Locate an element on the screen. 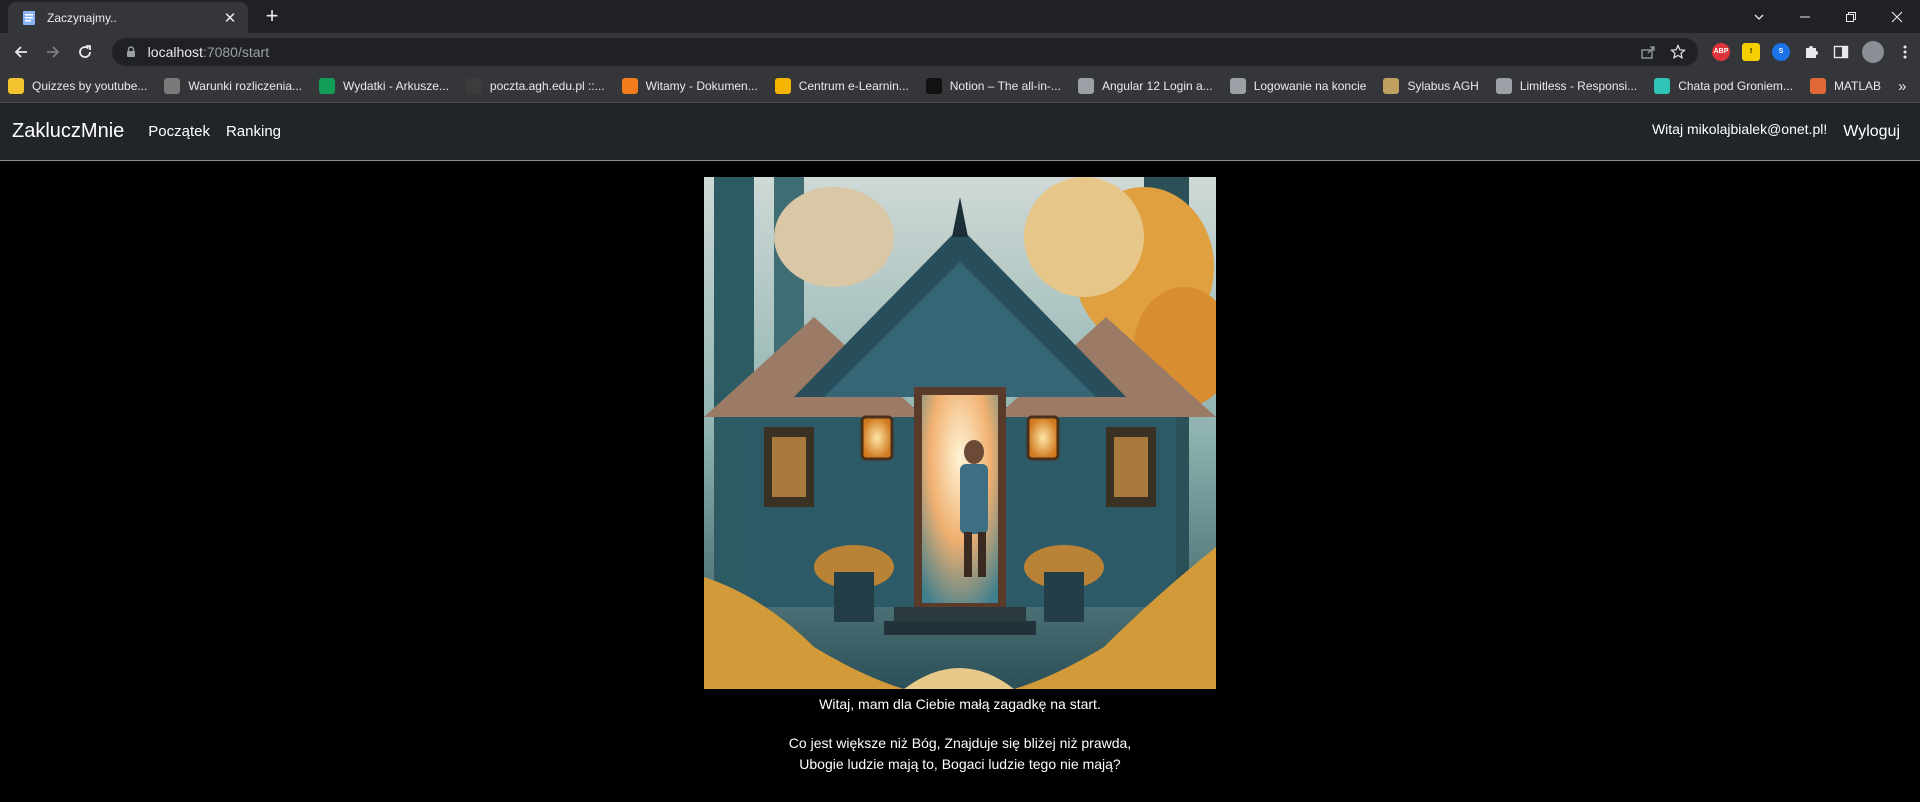 This screenshot has width=1920, height=802. nav-link-ranking: Ranking is located at coordinates (253, 131).